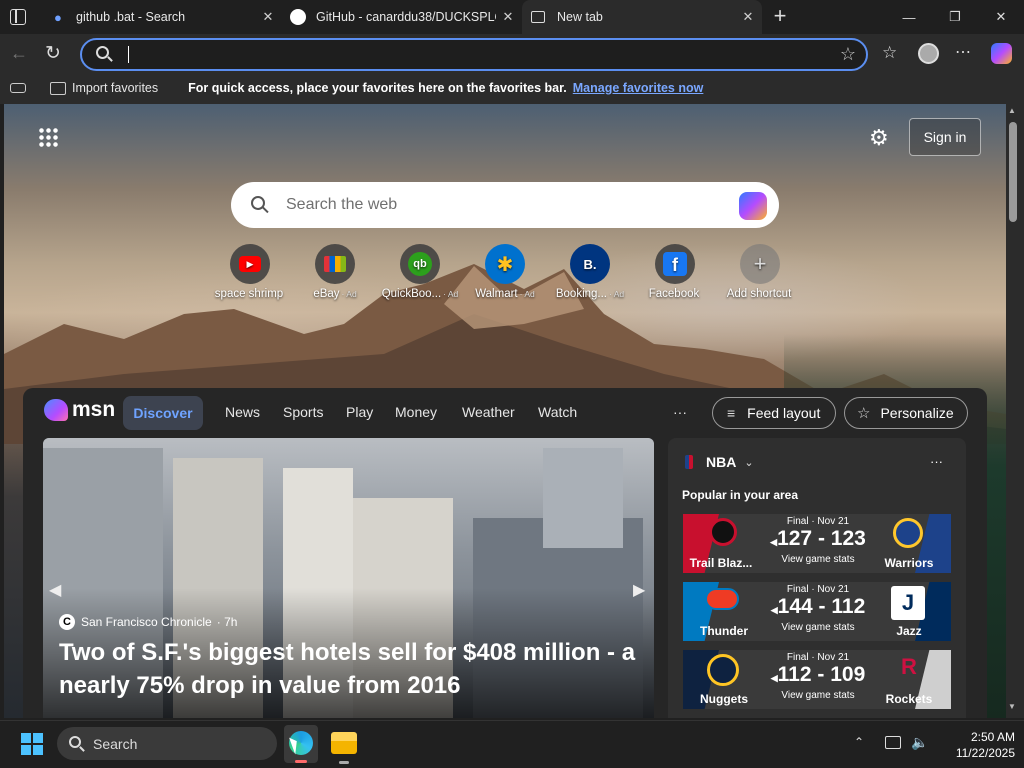 The width and height of the screenshot is (1024, 768). I want to click on back-icon: ←, so click(19, 53).